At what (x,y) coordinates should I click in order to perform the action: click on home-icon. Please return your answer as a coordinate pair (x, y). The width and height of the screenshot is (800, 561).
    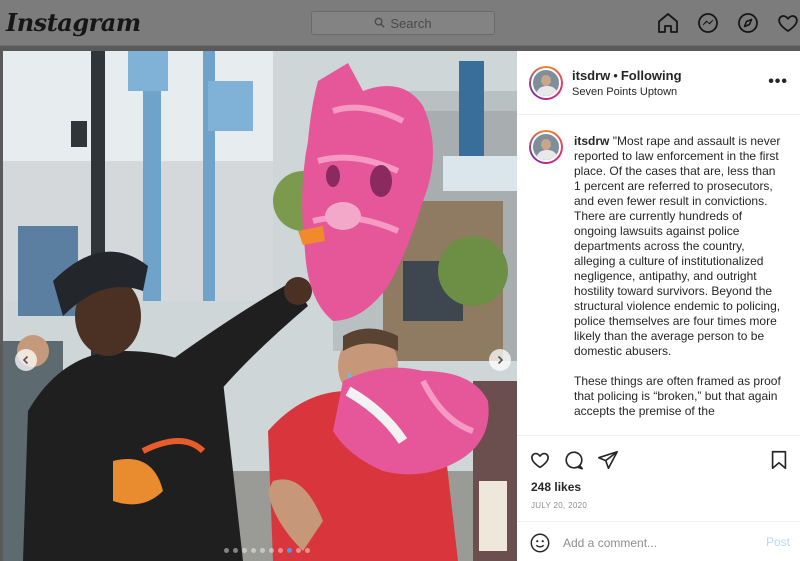
    Looking at the image, I should click on (668, 23).